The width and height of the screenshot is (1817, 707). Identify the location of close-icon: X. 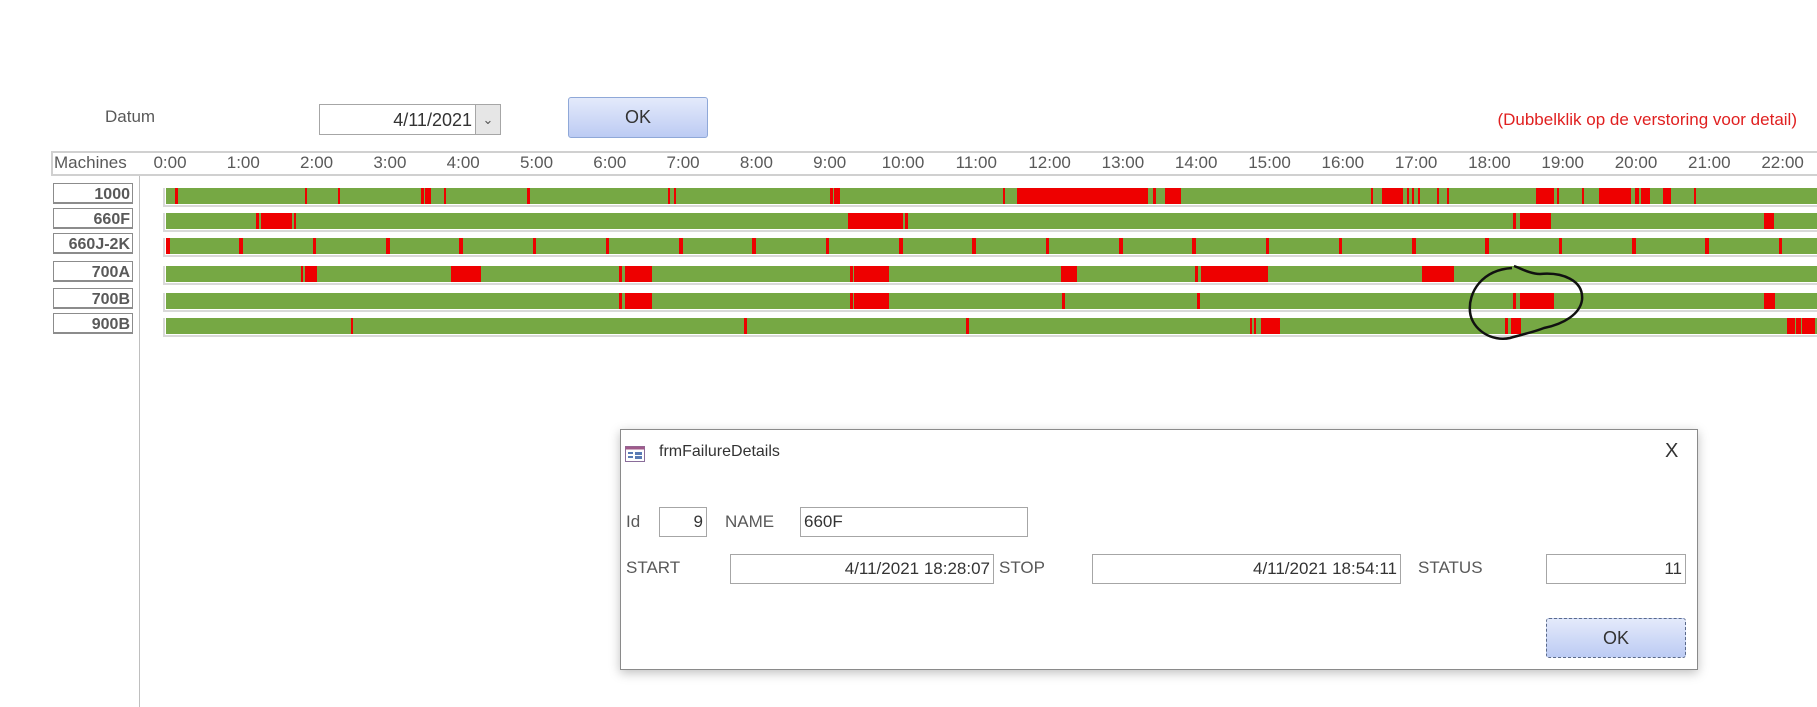
(1671, 451).